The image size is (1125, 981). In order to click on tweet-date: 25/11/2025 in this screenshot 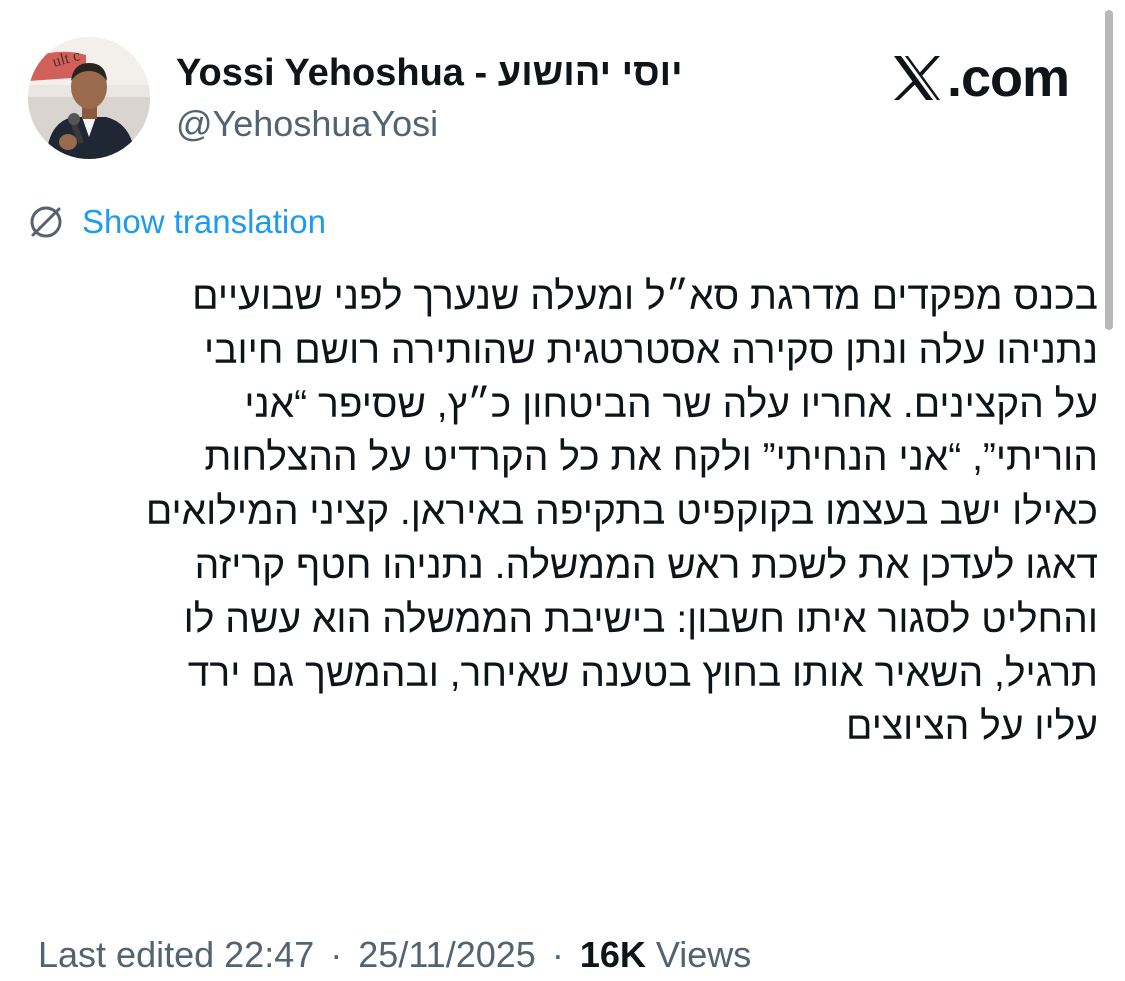, I will do `click(447, 954)`.